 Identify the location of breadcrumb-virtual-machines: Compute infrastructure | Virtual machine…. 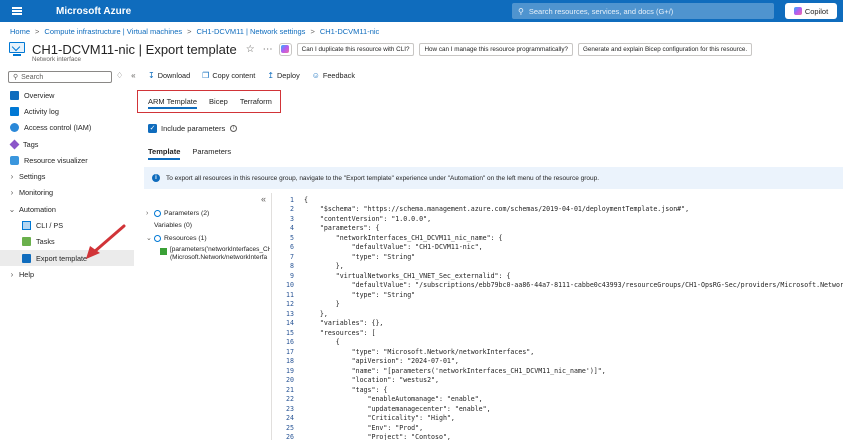
(113, 31).